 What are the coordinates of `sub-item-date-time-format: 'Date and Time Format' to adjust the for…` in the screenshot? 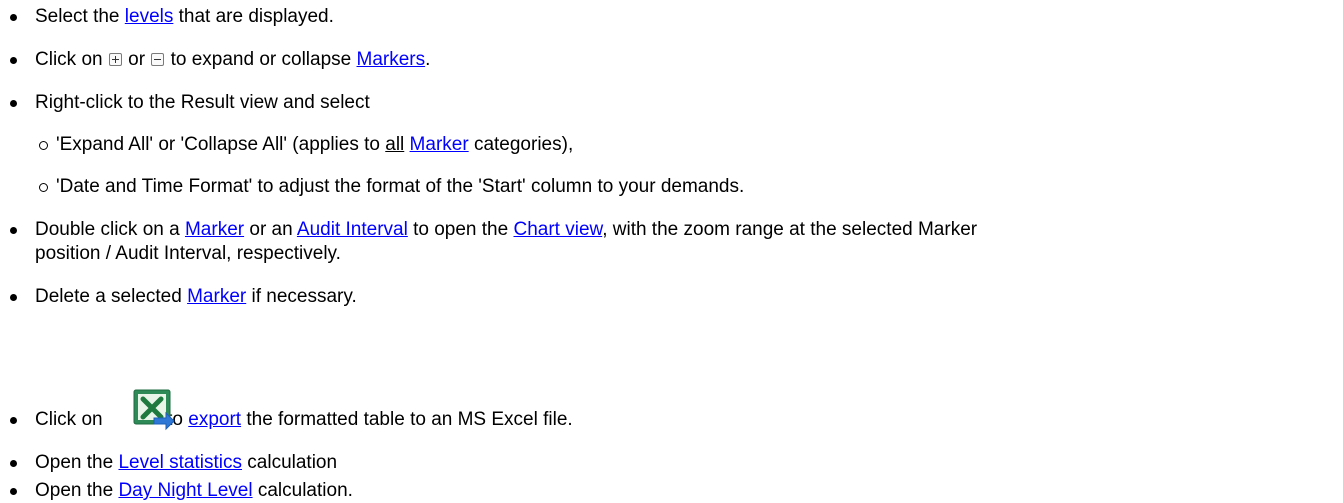 It's located at (400, 186).